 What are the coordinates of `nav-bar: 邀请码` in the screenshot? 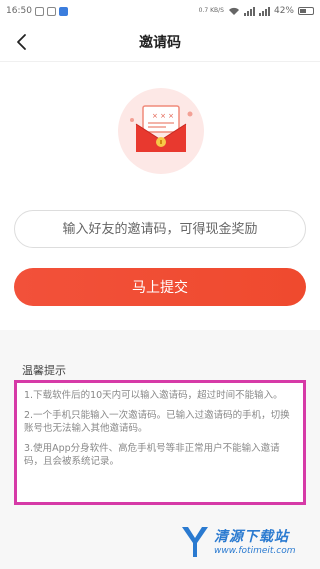 It's located at (160, 42).